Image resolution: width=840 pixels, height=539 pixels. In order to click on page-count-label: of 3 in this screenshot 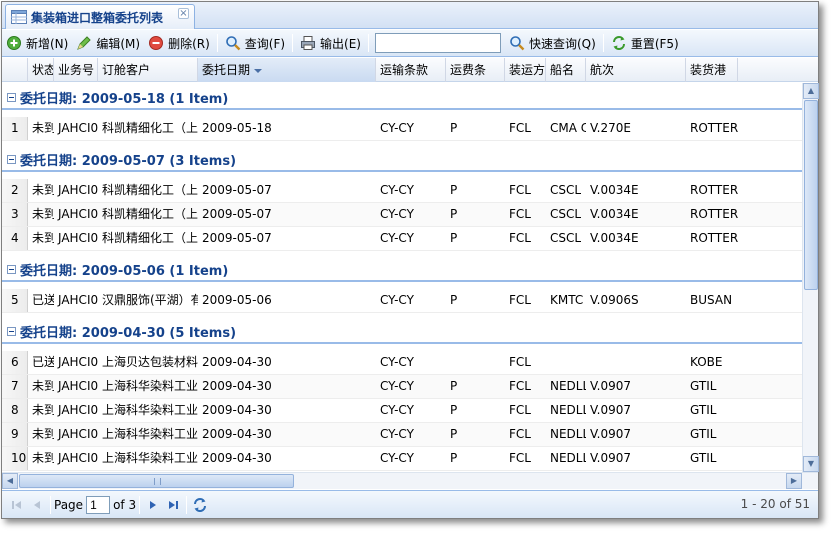, I will do `click(125, 504)`.